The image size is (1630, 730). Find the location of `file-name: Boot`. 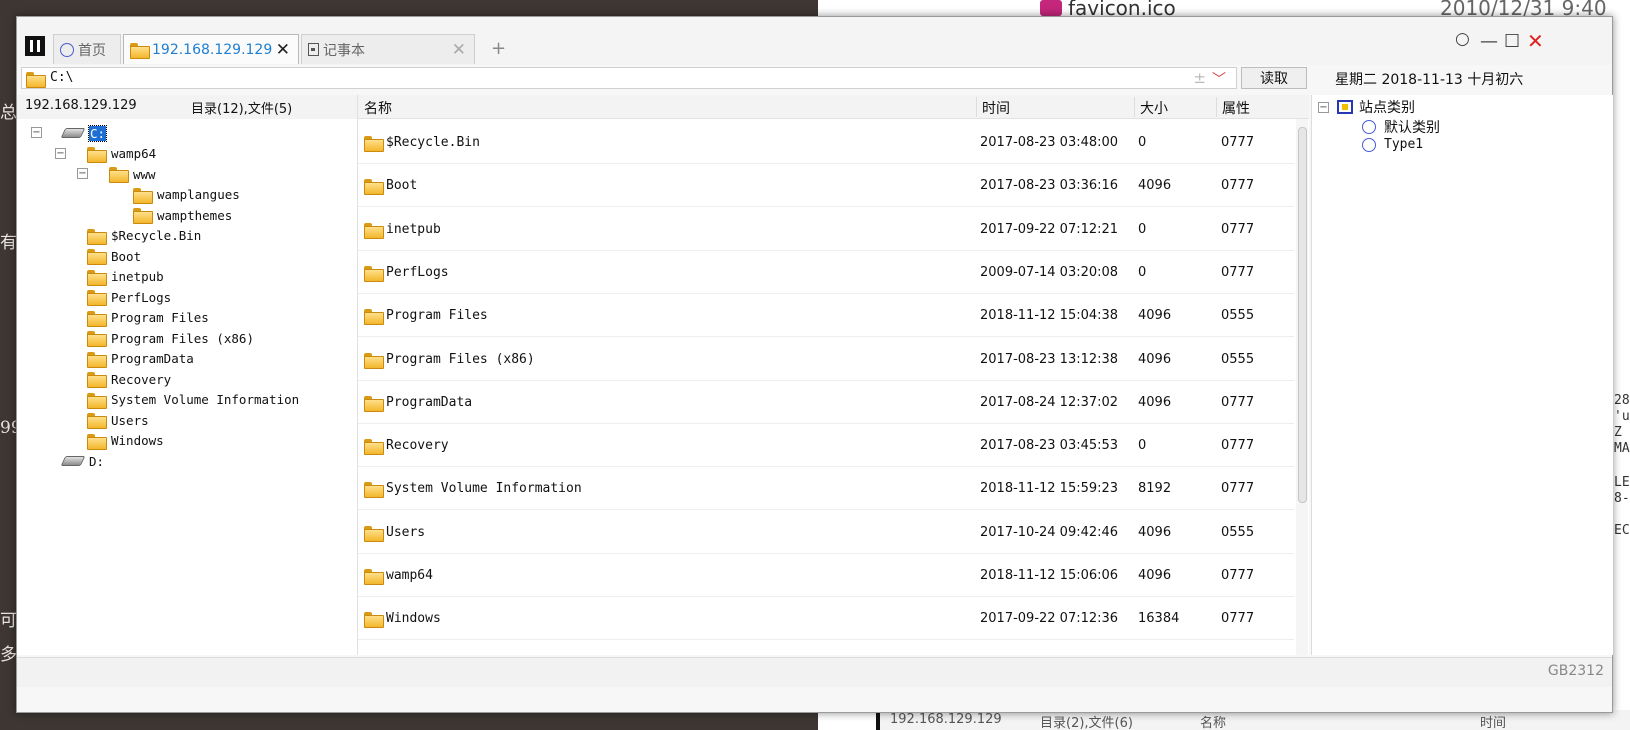

file-name: Boot is located at coordinates (402, 186).